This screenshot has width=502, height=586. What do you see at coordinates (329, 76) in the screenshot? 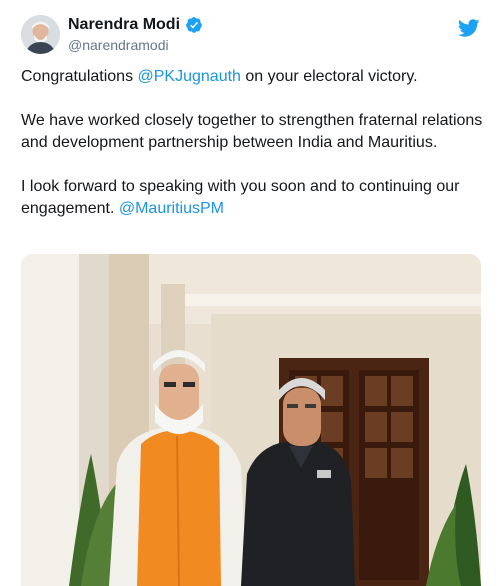
I see `tweet-text-segment: on your electoral victory.` at bounding box center [329, 76].